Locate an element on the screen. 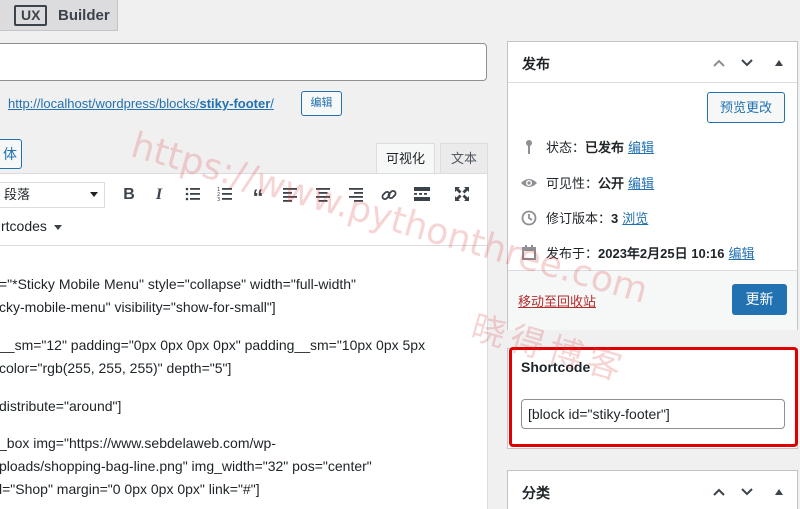 The image size is (800, 509). calendar-icon is located at coordinates (529, 252).